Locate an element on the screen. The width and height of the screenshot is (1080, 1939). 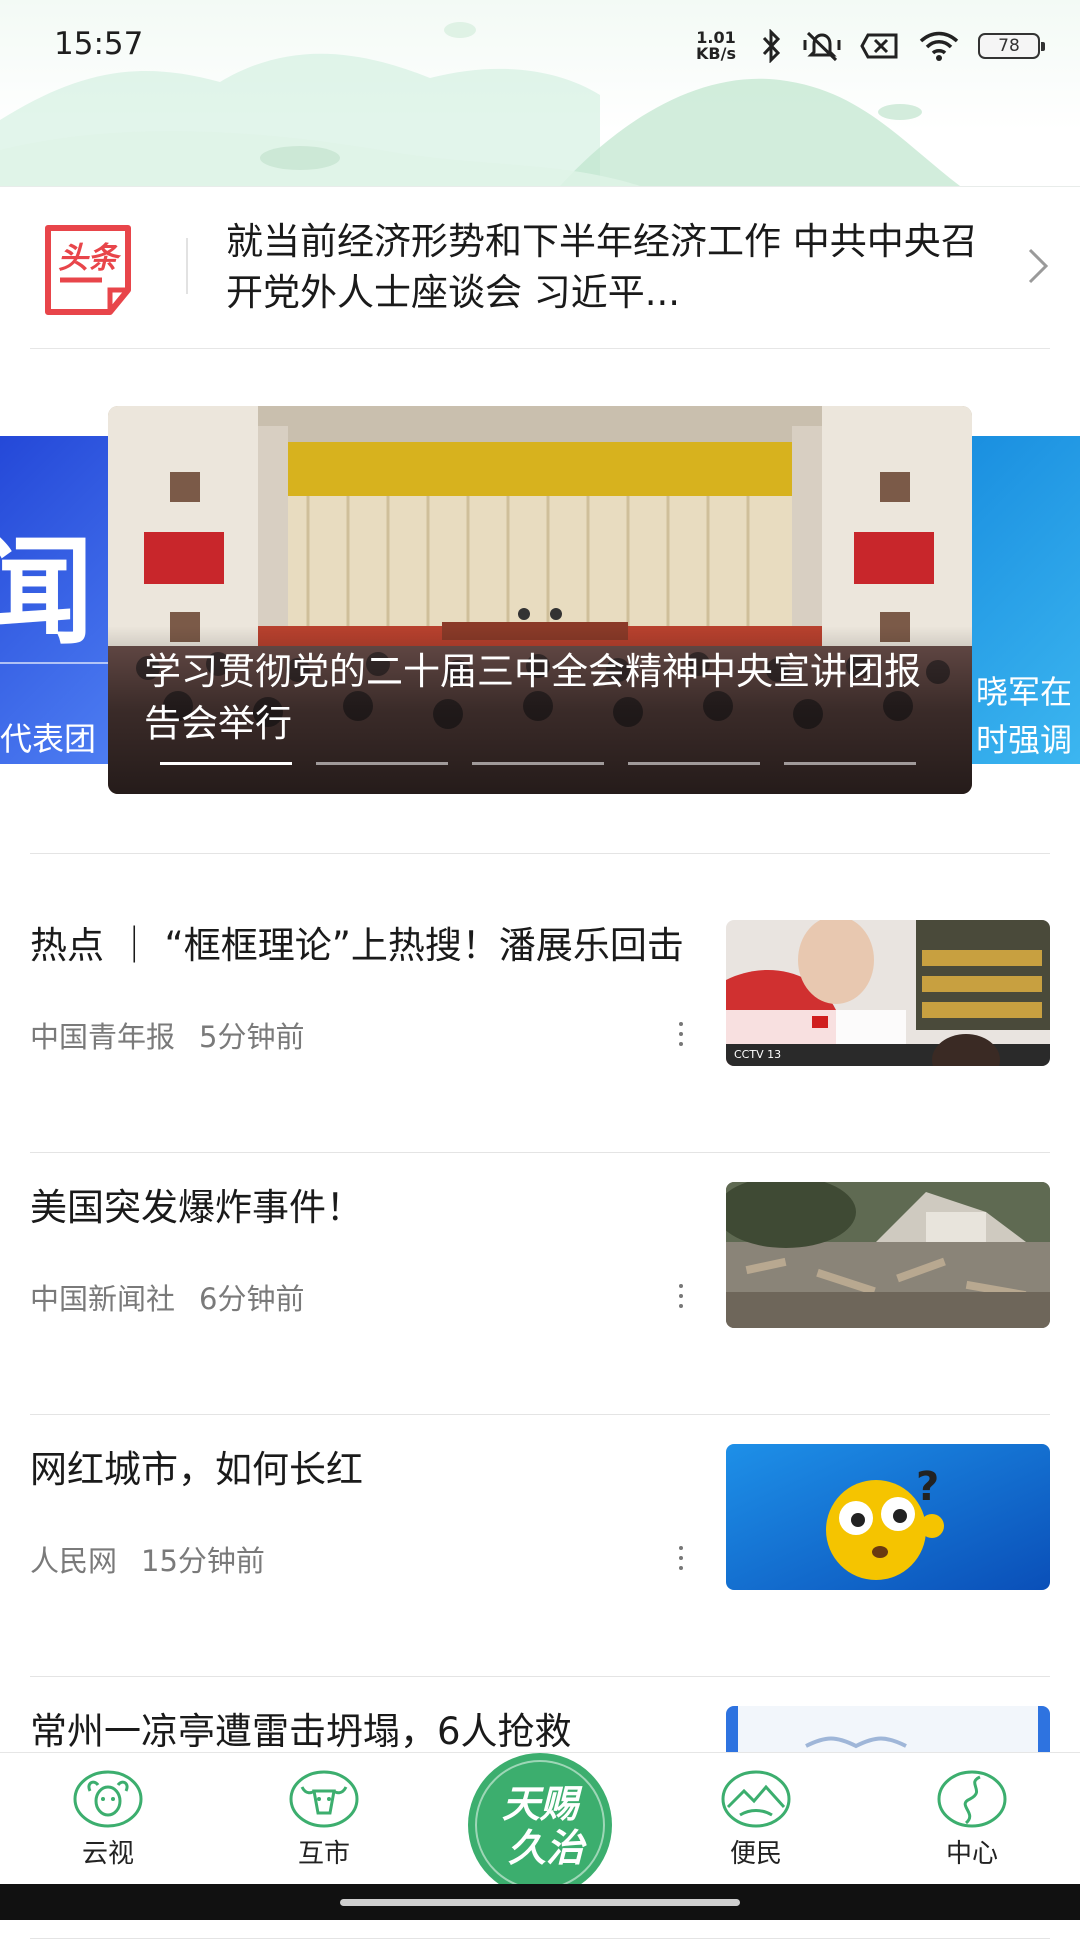
news-meta: 中国青年报 5分钟前 is located at coordinates (167, 1035).